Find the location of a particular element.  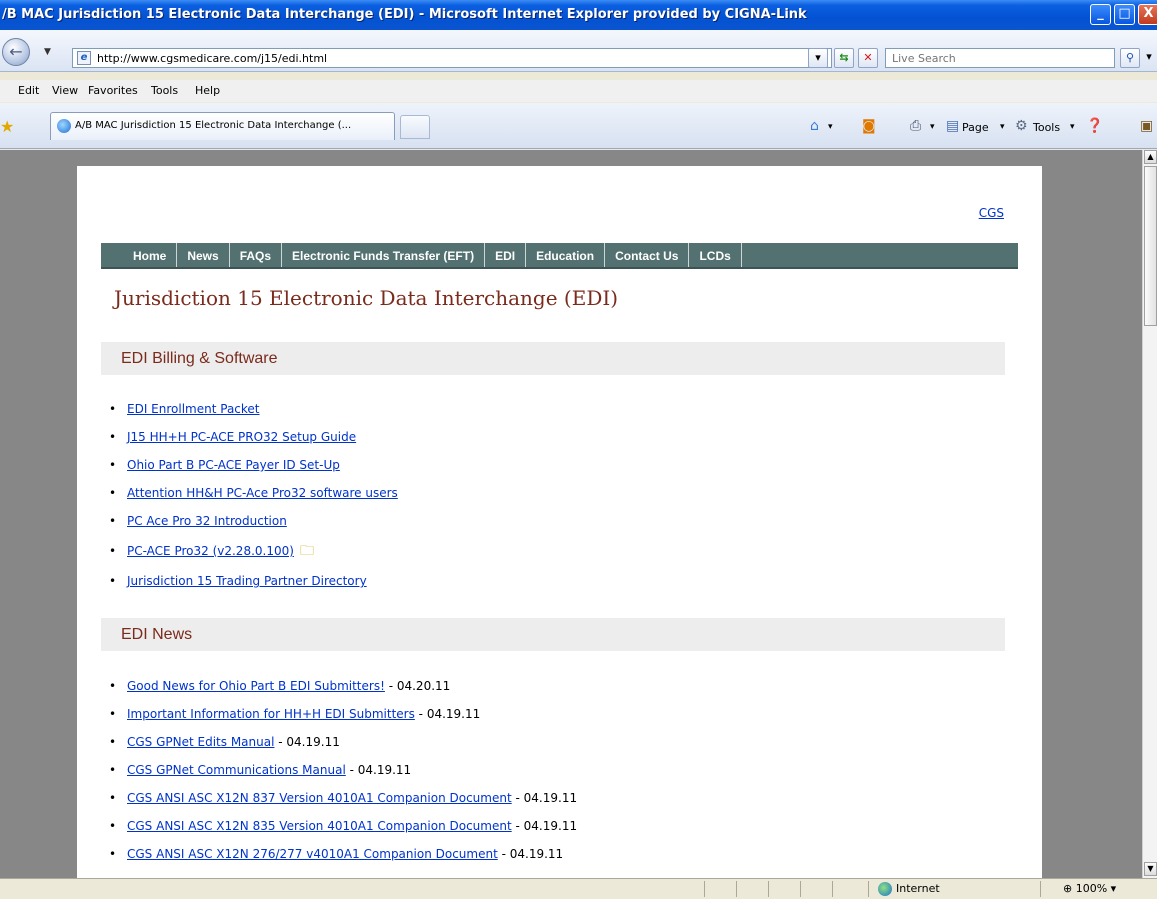

feeds-icon: ◙ is located at coordinates (869, 126).